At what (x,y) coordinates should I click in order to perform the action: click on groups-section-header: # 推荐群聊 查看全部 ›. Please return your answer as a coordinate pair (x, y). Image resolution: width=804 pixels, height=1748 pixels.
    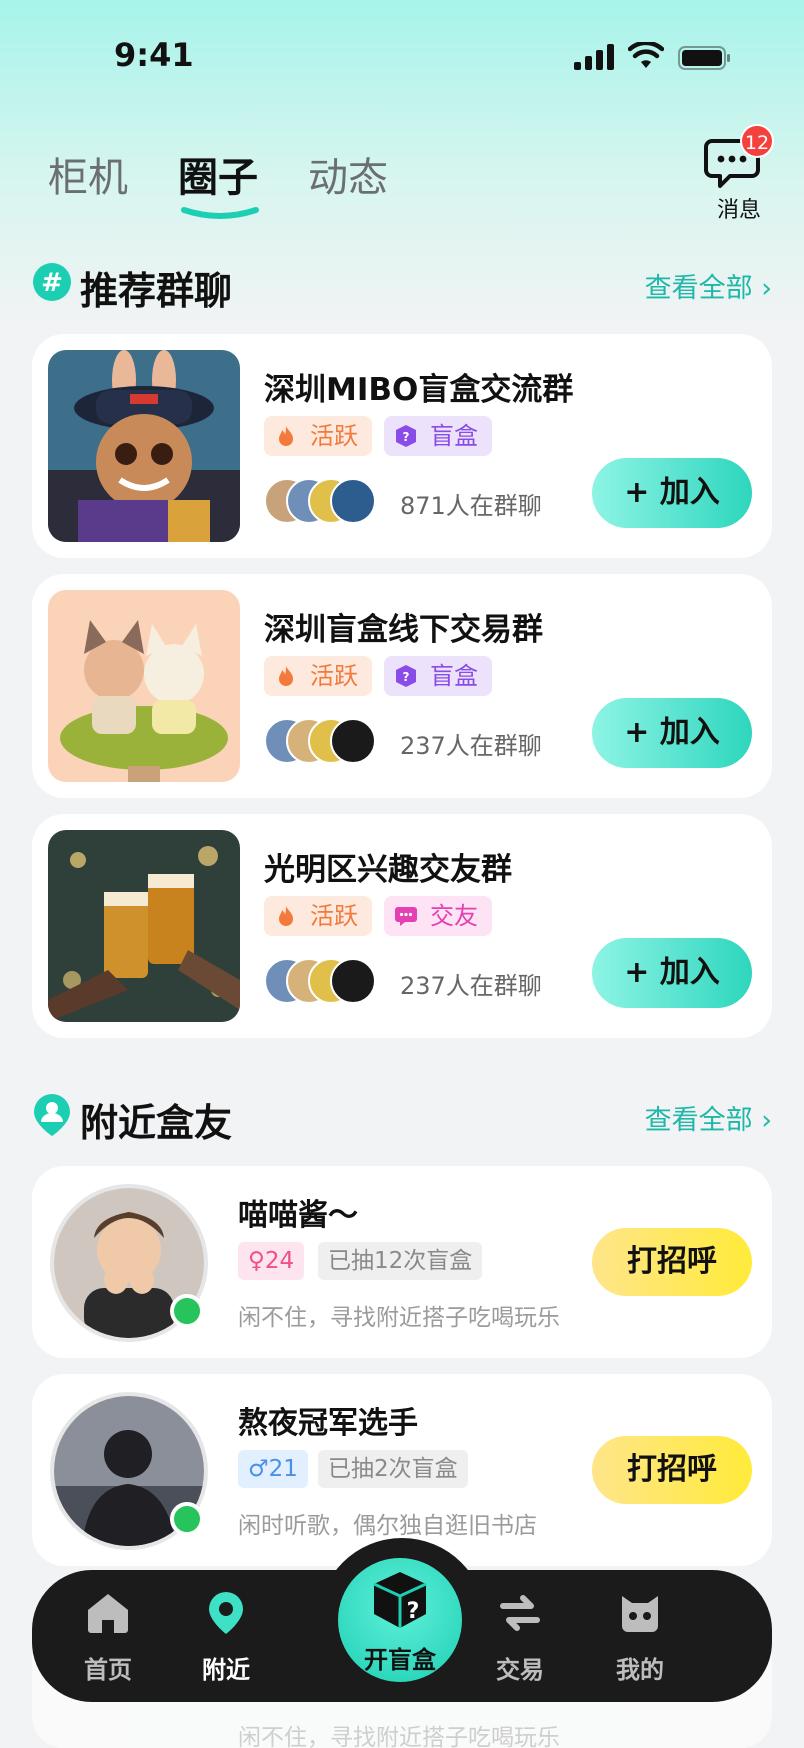
    Looking at the image, I should click on (402, 285).